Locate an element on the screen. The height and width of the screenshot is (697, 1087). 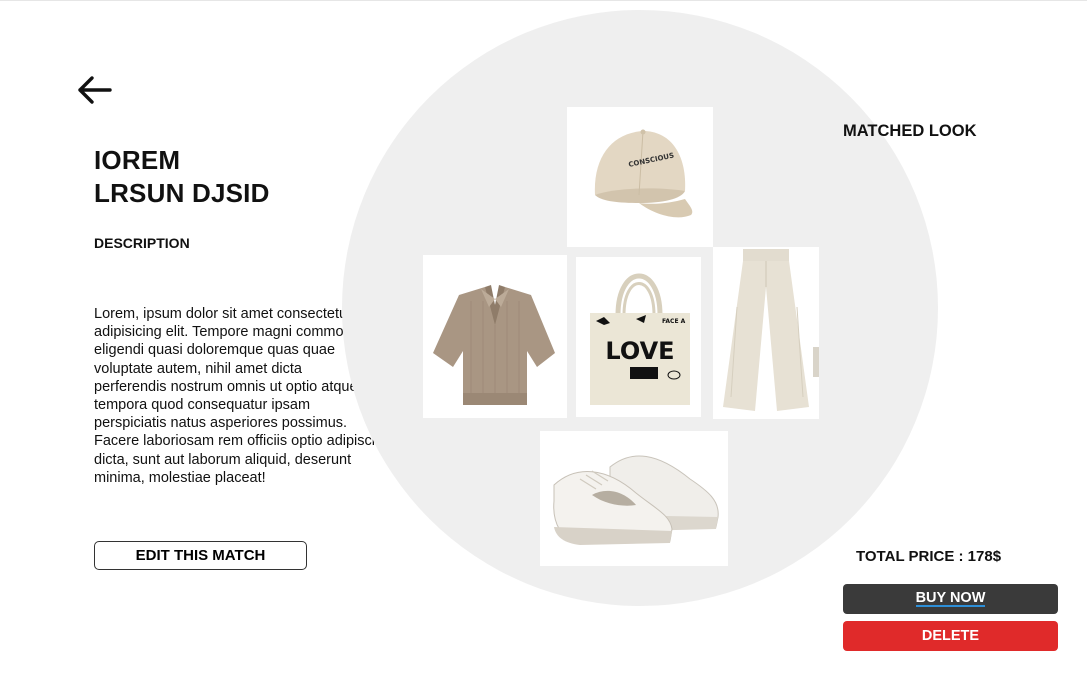
tote-small-print: FACE A is located at coordinates (674, 321).